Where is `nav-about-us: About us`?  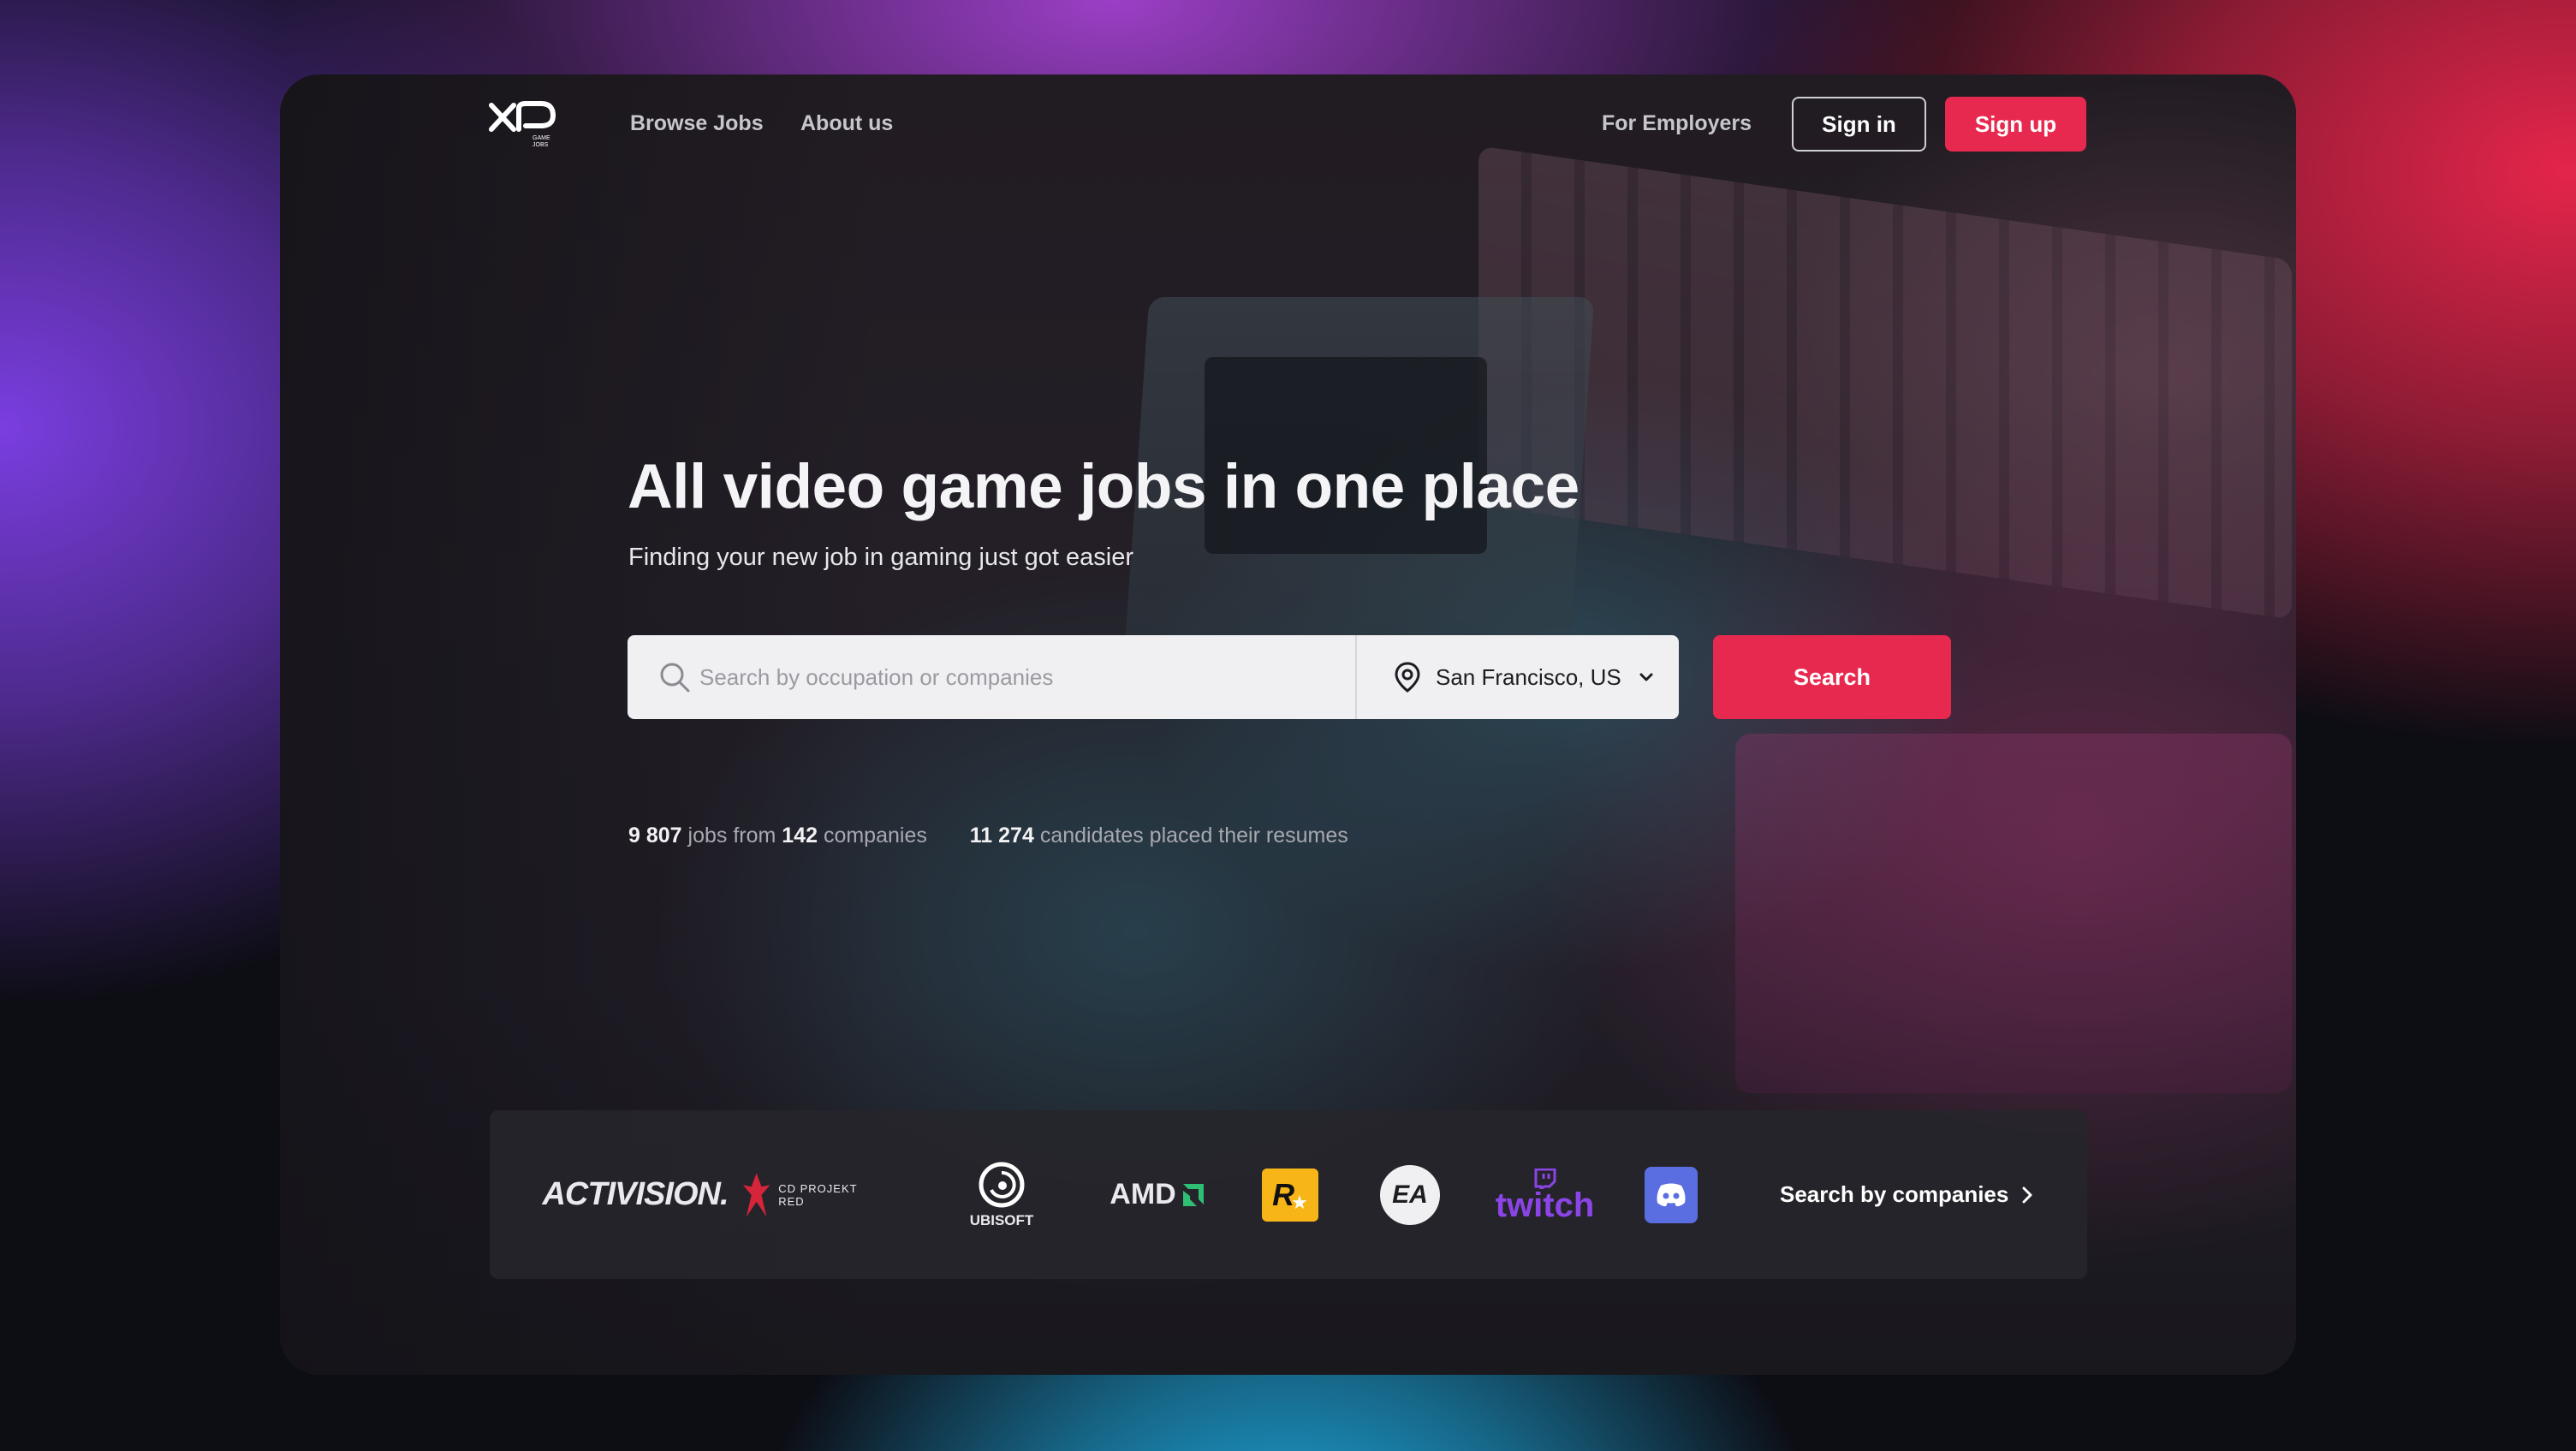
nav-about-us: About us is located at coordinates (847, 123).